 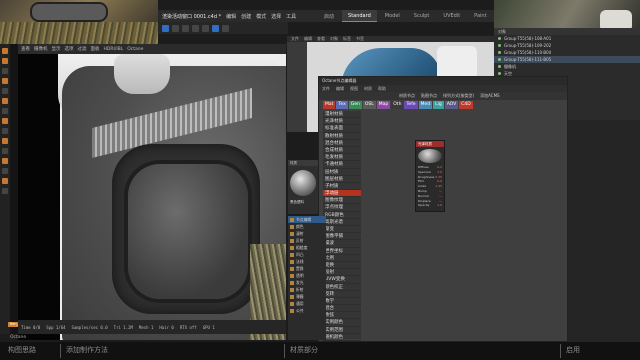 I want to click on attribute-row: 法线, so click(x=307, y=261).